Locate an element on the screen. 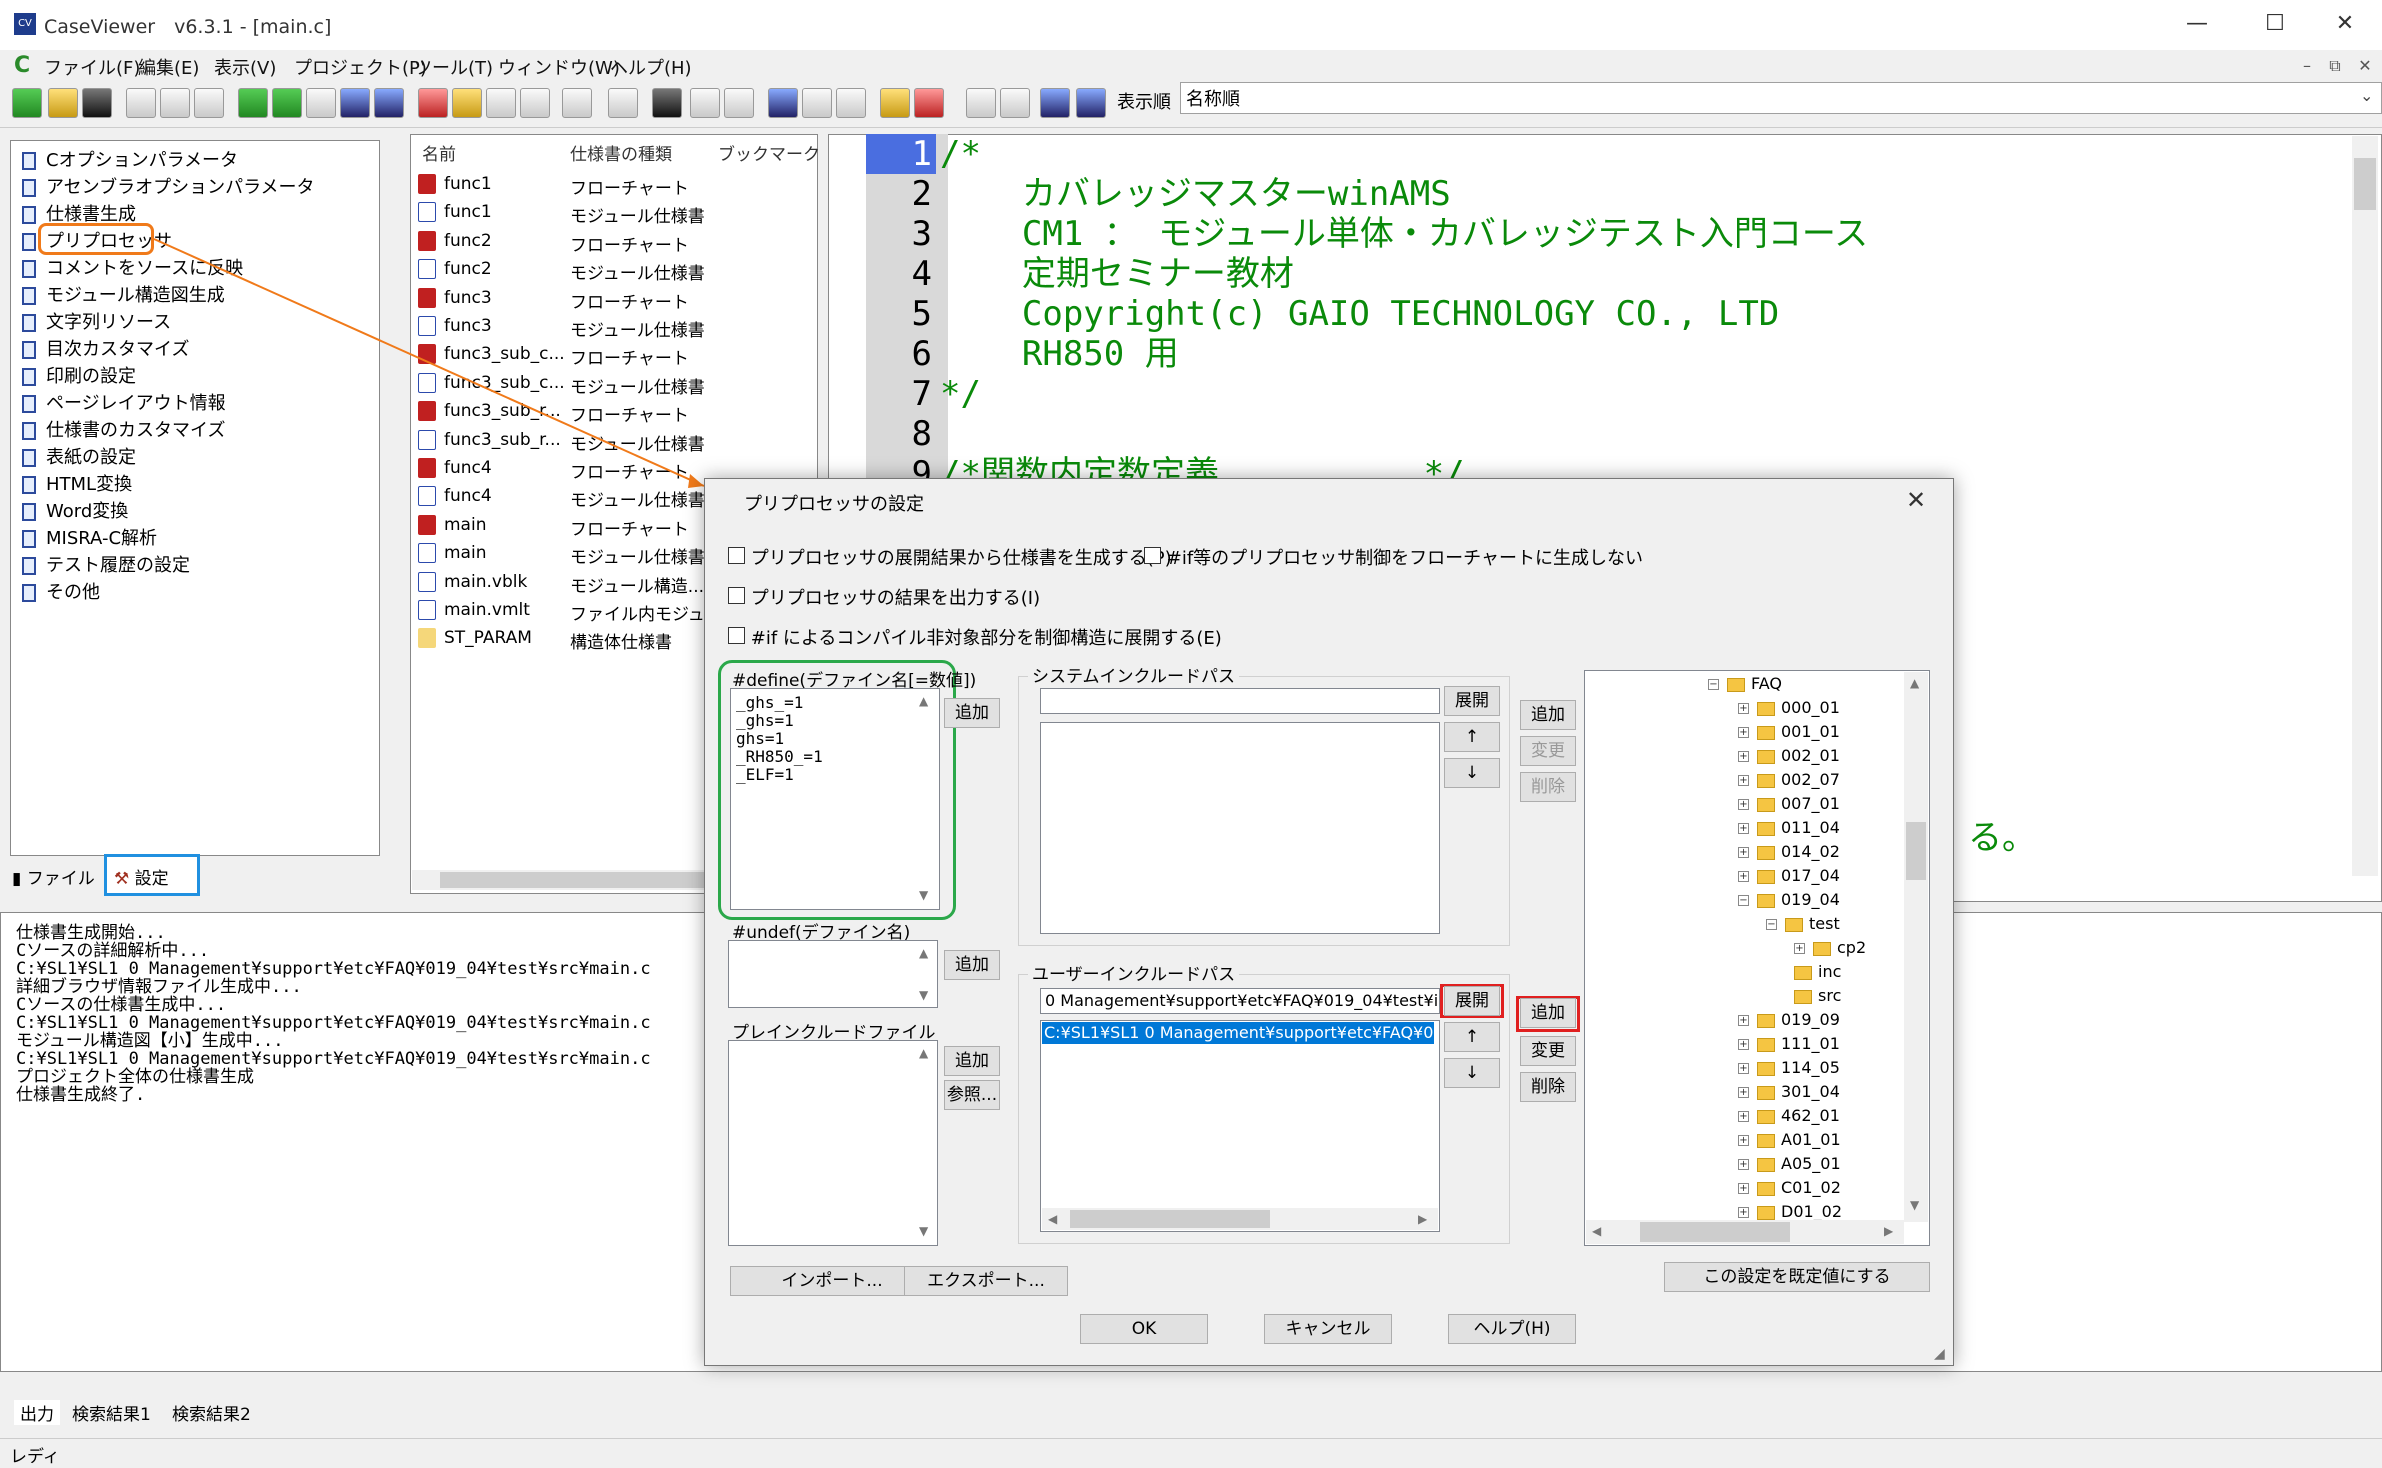  folder-tree-item: +114_05 is located at coordinates (1789, 1068).